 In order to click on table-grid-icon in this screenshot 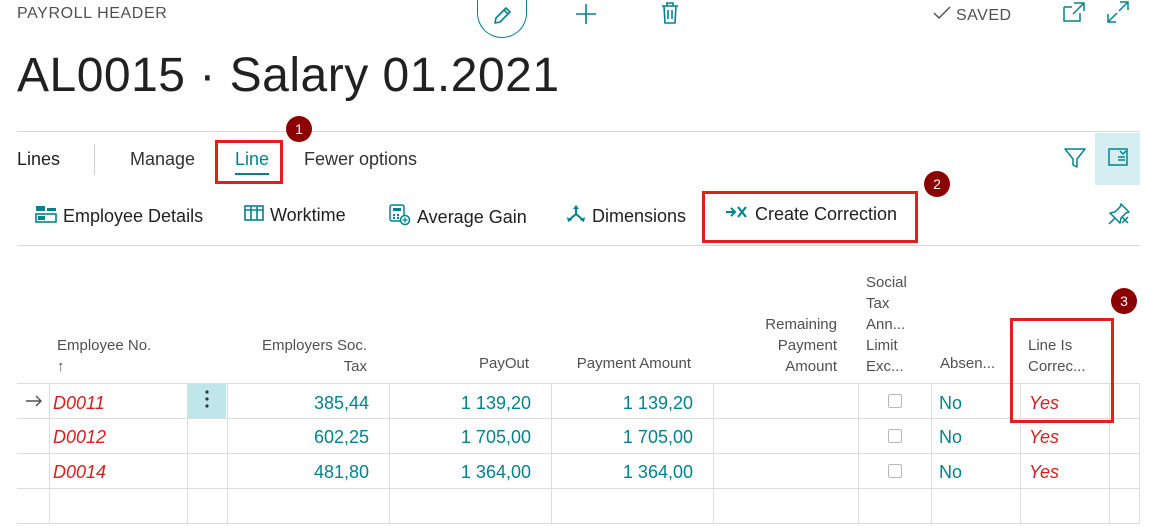, I will do `click(254, 215)`.